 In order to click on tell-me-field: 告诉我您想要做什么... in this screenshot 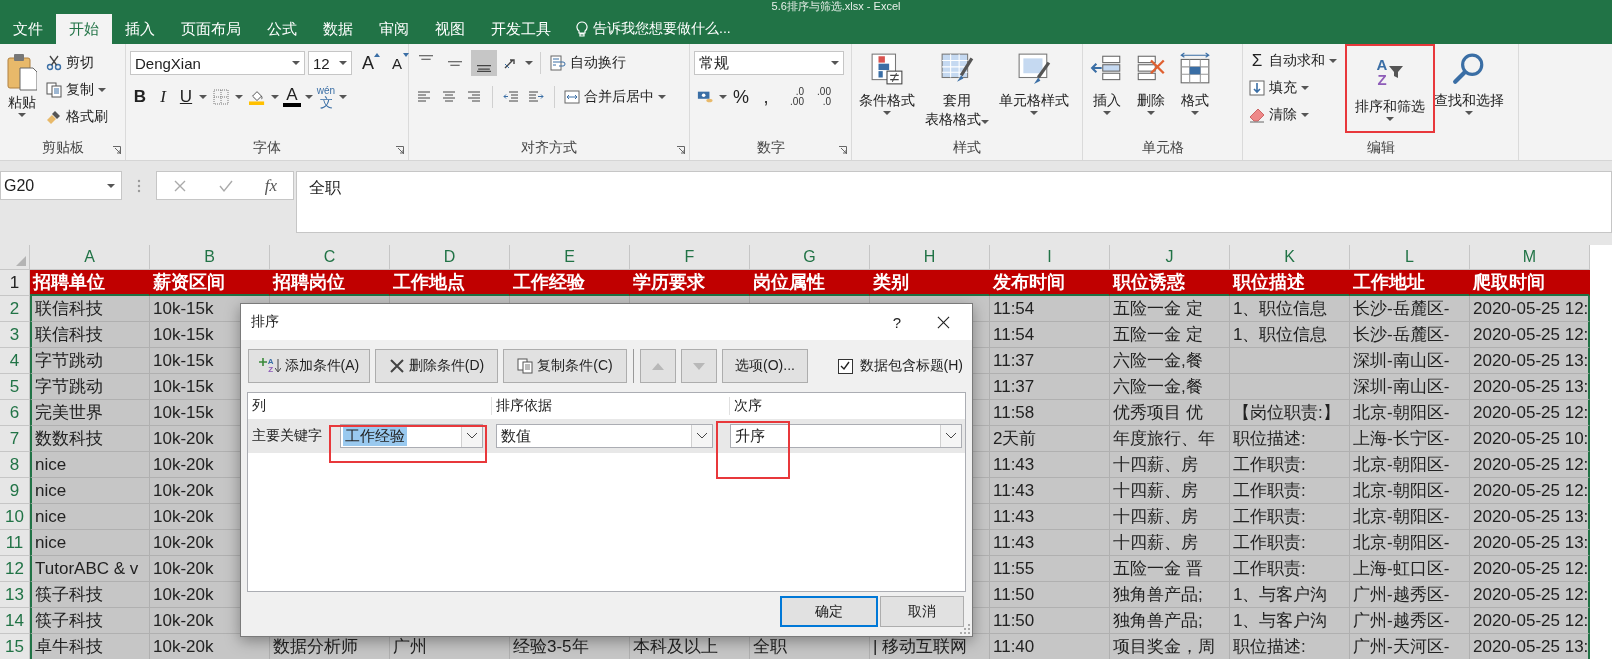, I will do `click(653, 29)`.